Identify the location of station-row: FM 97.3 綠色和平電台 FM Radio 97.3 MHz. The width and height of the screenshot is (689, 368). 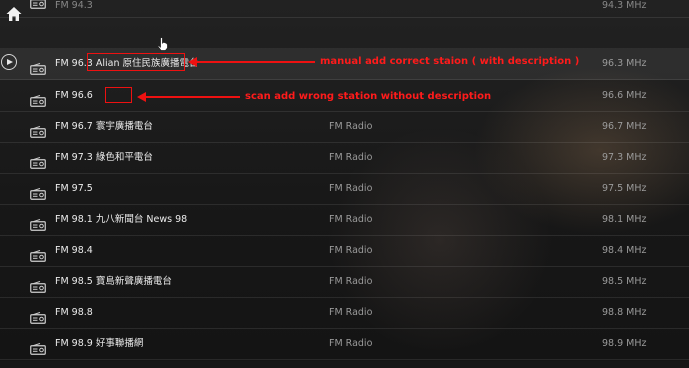
(344, 158).